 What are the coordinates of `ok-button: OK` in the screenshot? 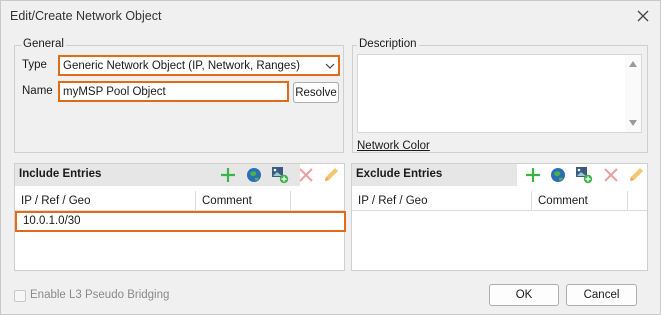 It's located at (524, 295).